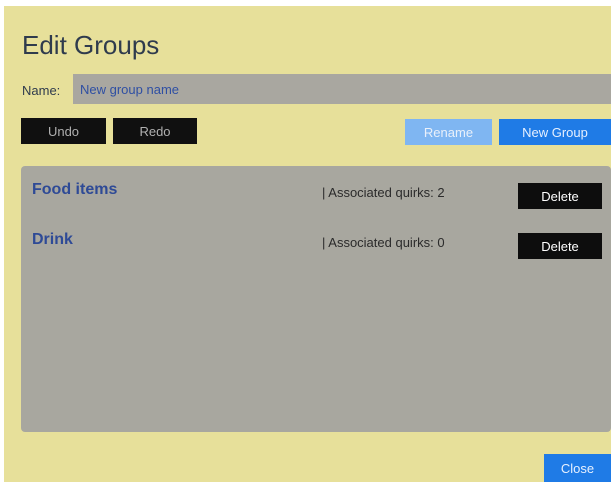 The width and height of the screenshot is (611, 482). I want to click on name-row: Name:, so click(316, 89).